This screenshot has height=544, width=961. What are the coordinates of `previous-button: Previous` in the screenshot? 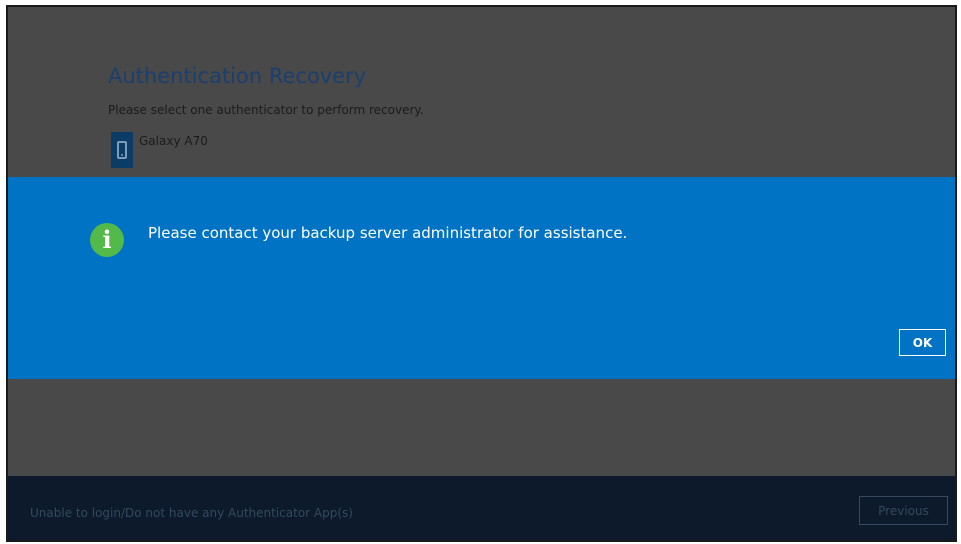 It's located at (903, 510).